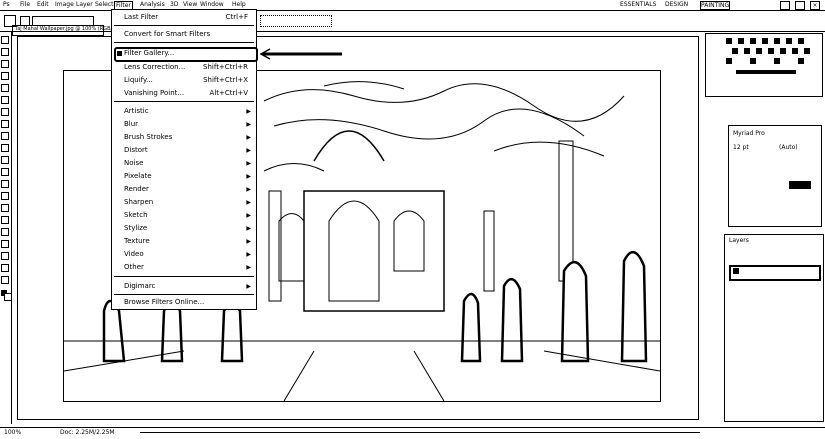 The image size is (825, 439). Describe the element at coordinates (137, 241) in the screenshot. I see `menu-item-texture: Texture` at that location.